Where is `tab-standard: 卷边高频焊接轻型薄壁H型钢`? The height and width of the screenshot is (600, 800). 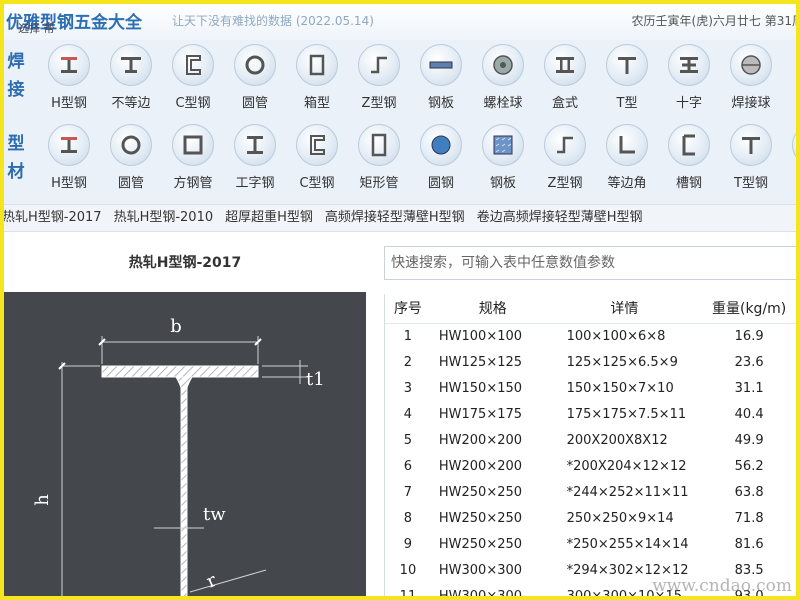
tab-standard: 卷边高频焊接轻型薄壁H型钢 is located at coordinates (560, 218).